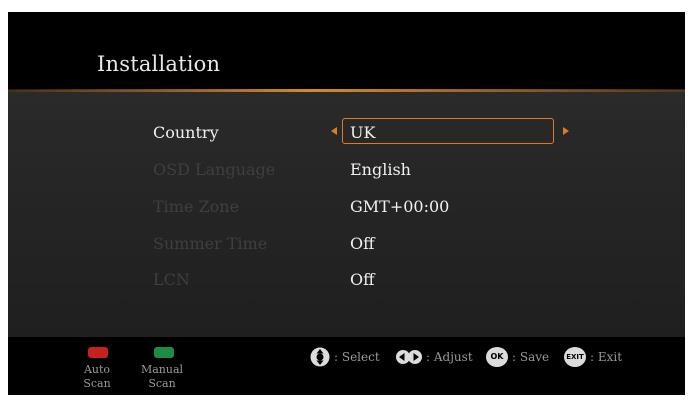 The height and width of the screenshot is (401, 693). What do you see at coordinates (346, 170) in the screenshot?
I see `setting-row-osd-language: OSD Language English` at bounding box center [346, 170].